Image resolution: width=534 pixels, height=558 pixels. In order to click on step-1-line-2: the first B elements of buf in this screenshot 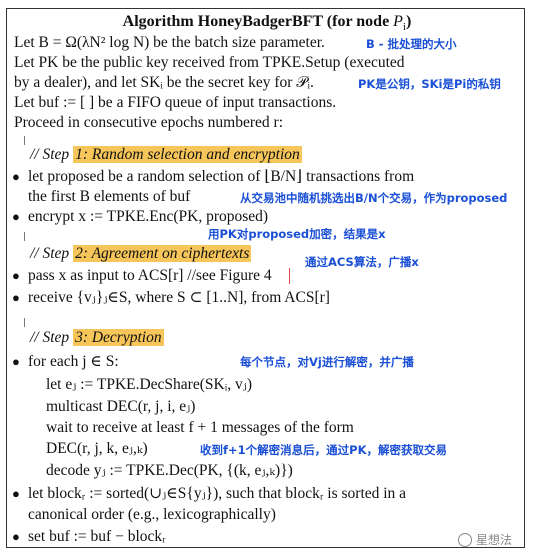, I will do `click(109, 196)`.